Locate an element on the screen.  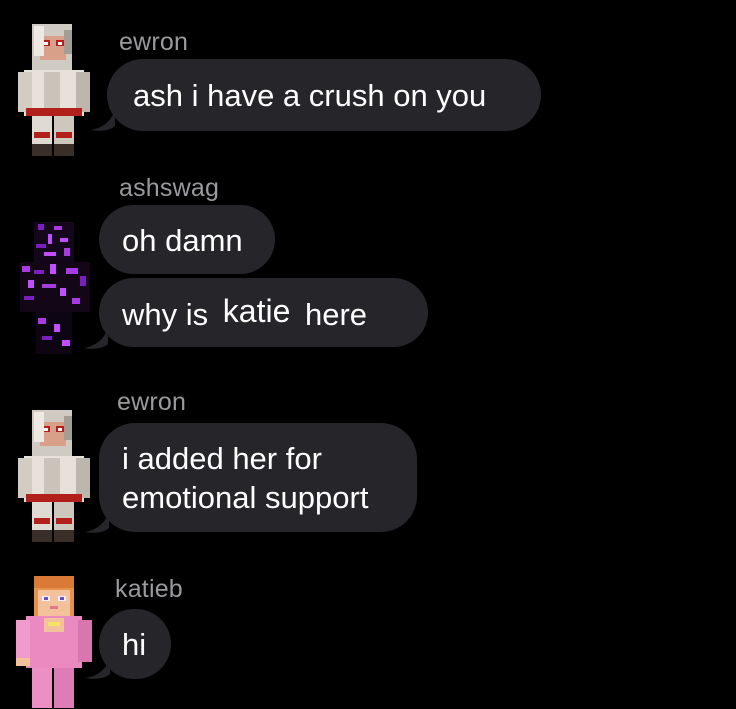
message-text: why is katie here is located at coordinates (245, 313).